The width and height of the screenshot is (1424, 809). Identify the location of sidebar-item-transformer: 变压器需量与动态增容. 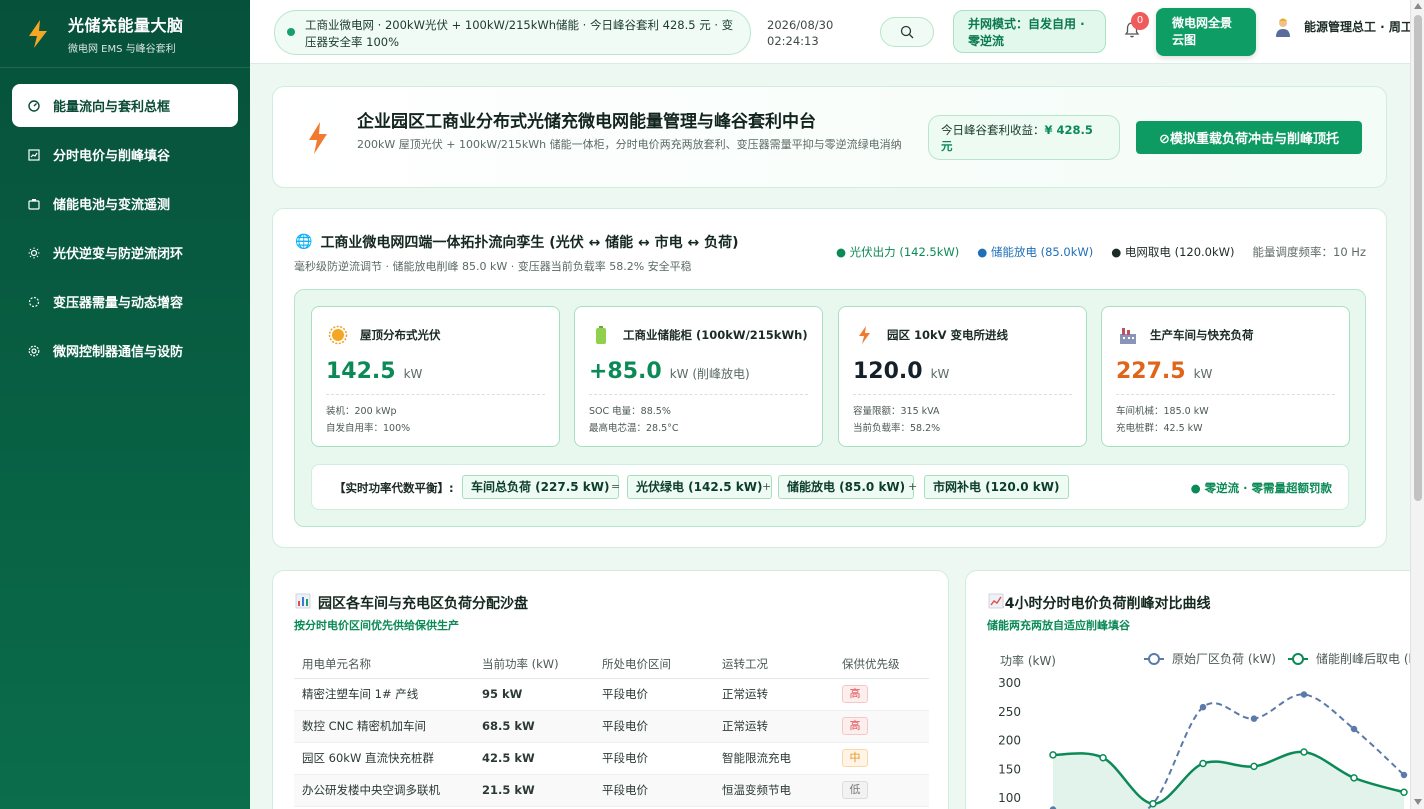
(125, 301).